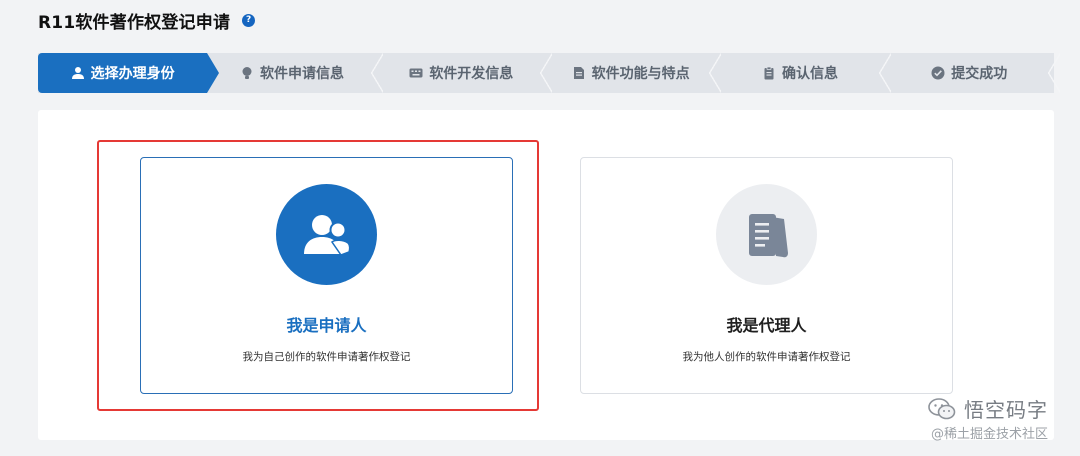 Image resolution: width=1080 pixels, height=456 pixels. I want to click on step-submit-success: 提交成功, so click(973, 73).